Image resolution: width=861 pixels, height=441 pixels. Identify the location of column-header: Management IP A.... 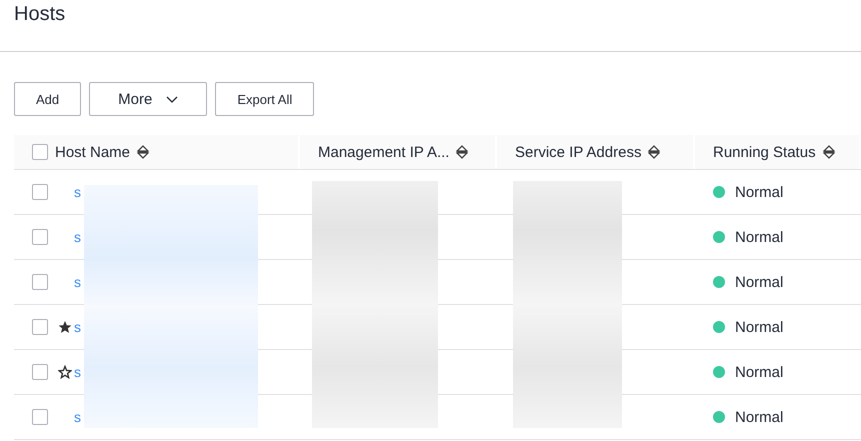
(384, 152).